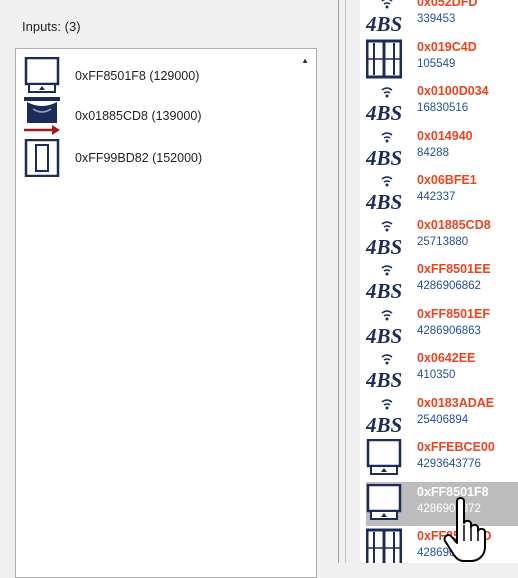 The height and width of the screenshot is (578, 518). I want to click on device-code: 0xFF8501EE, so click(454, 269).